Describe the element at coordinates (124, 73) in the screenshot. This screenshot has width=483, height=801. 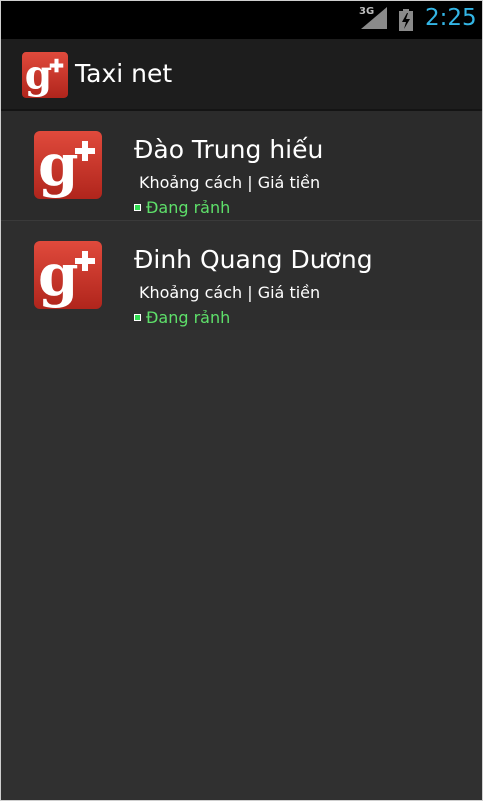
I see `app-title: Taxi net` at that location.